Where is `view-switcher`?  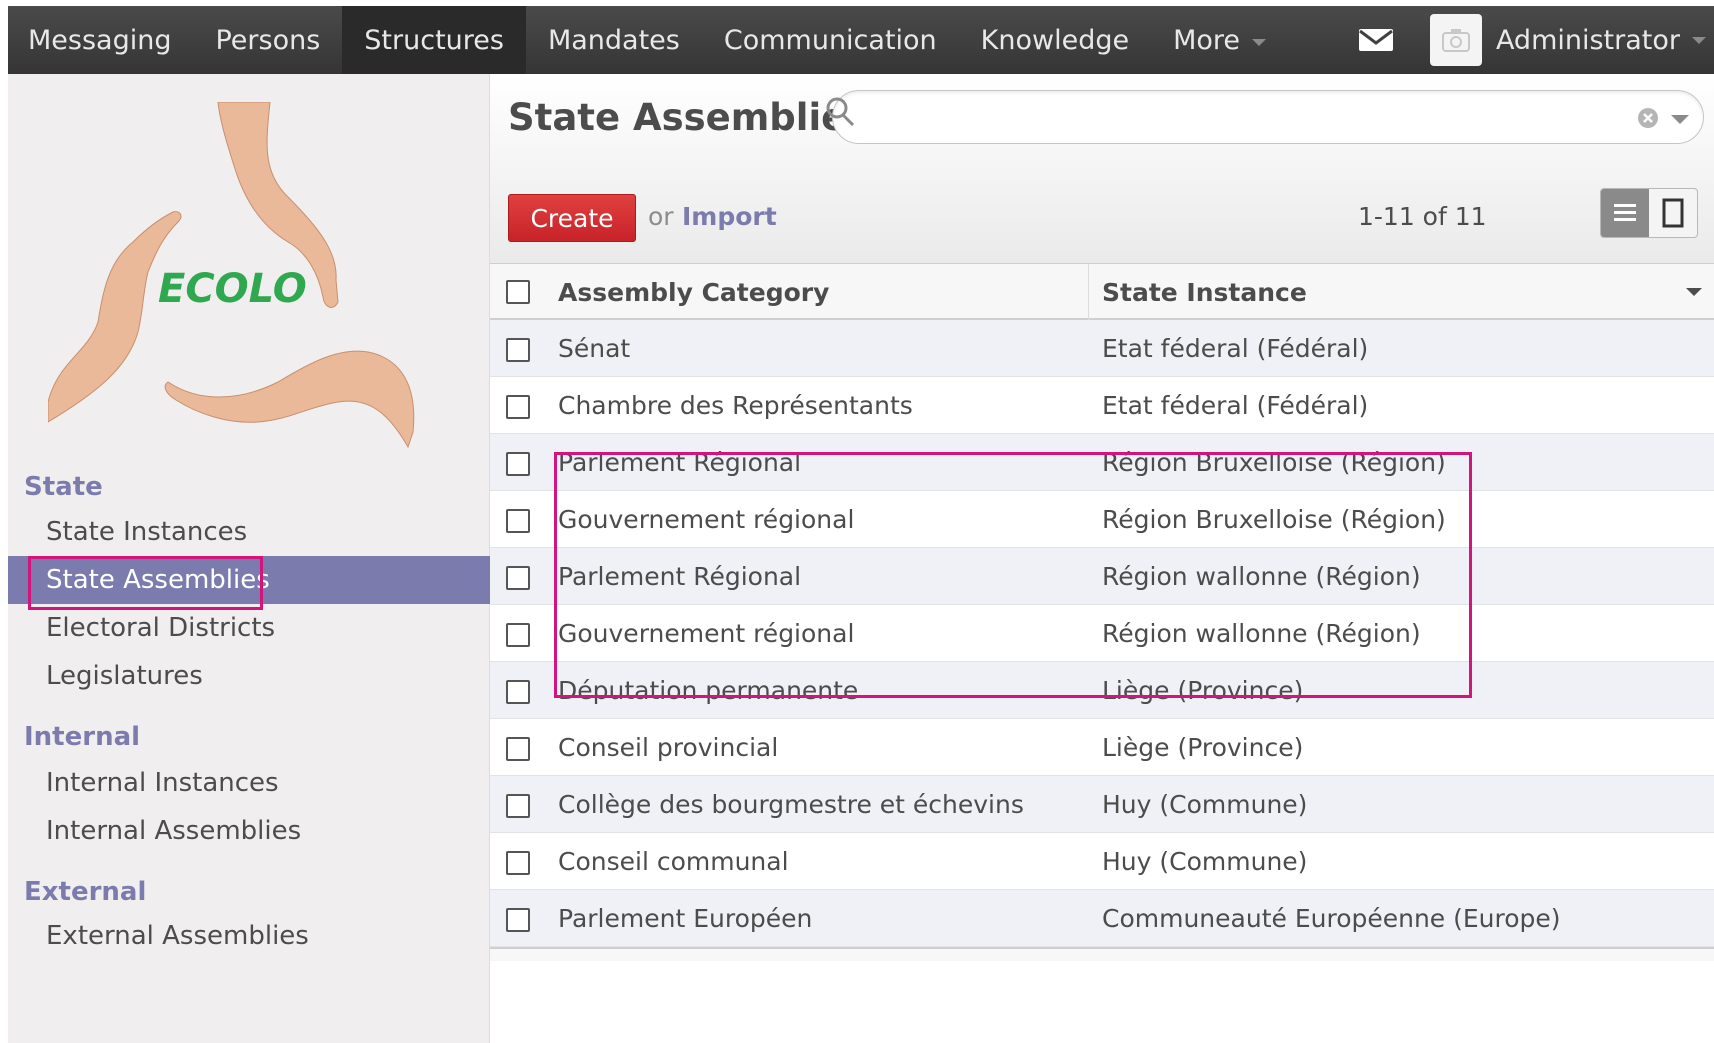
view-switcher is located at coordinates (1649, 213).